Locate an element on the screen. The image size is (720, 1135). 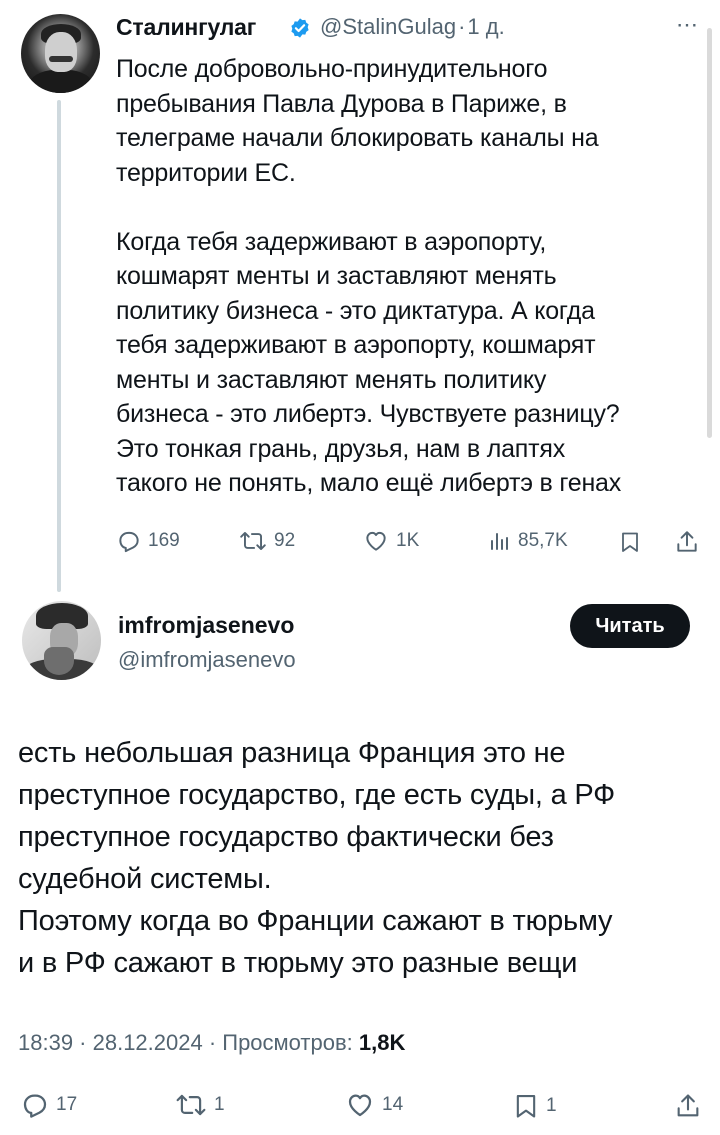
timestamp: 1 д. is located at coordinates (485, 26).